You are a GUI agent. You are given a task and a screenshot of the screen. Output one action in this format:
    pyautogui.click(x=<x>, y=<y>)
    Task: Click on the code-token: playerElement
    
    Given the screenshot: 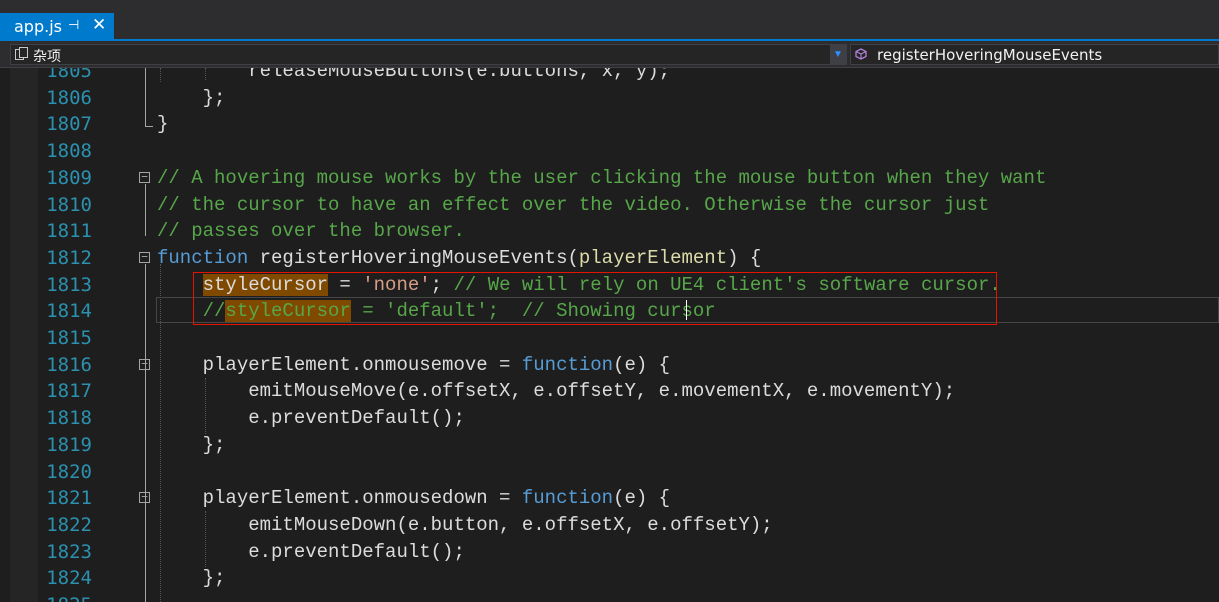 What is the action you would take?
    pyautogui.click(x=653, y=257)
    